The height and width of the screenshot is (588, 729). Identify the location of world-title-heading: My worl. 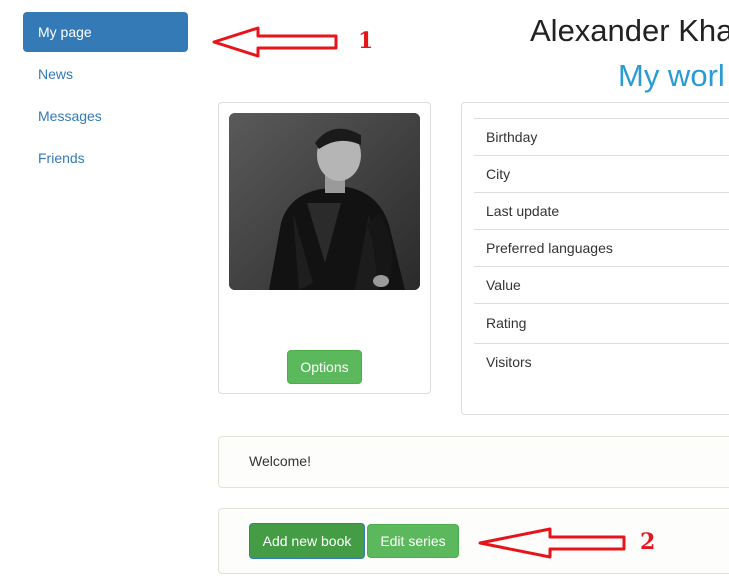
(671, 75).